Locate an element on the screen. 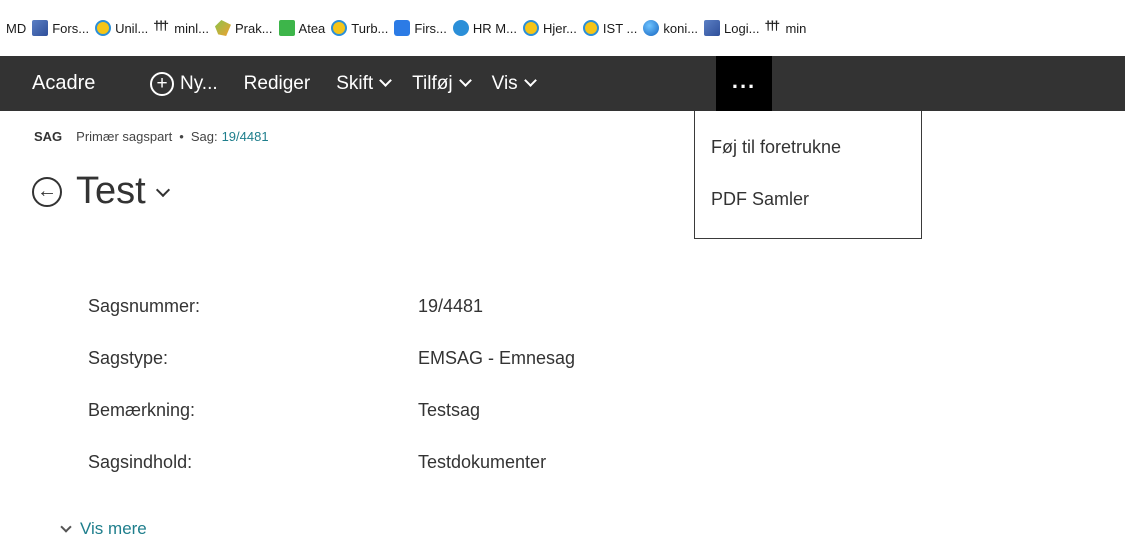 This screenshot has height=543, width=1125. breadcrumb-tag: SAG is located at coordinates (48, 136).